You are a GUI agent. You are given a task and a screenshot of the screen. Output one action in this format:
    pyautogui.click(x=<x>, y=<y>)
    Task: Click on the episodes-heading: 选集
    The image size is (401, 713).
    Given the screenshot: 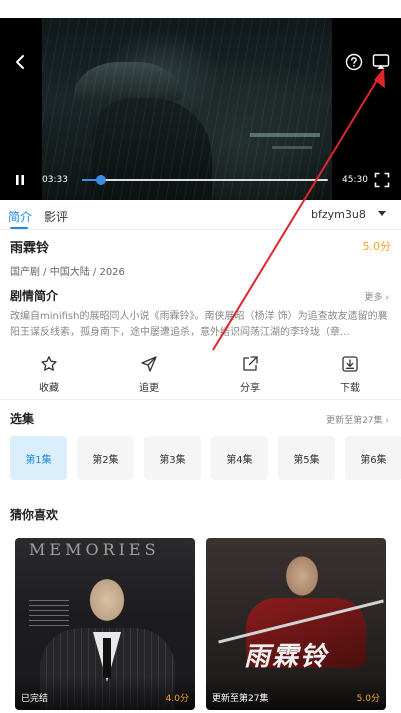 What is the action you would take?
    pyautogui.click(x=22, y=419)
    